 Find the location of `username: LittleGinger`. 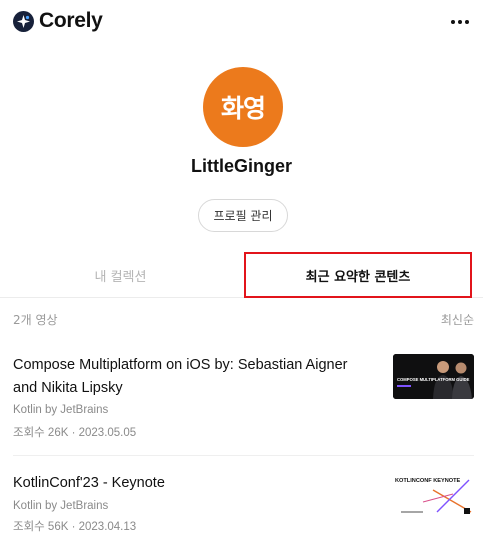

username: LittleGinger is located at coordinates (241, 166).